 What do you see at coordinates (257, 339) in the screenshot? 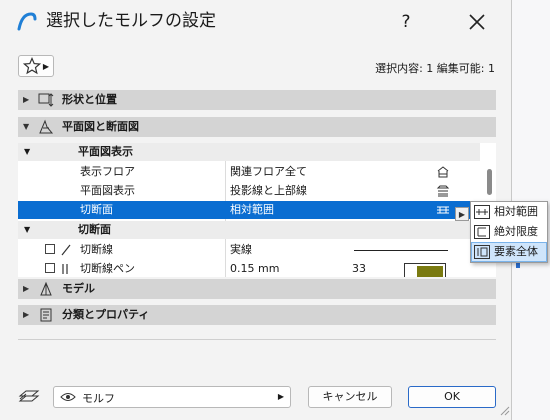
I see `divider` at bounding box center [257, 339].